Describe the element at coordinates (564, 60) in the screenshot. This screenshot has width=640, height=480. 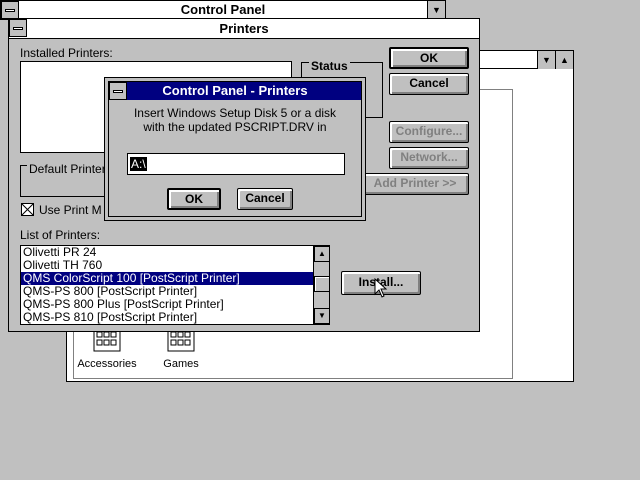
I see `maximize-icon: ▲` at that location.